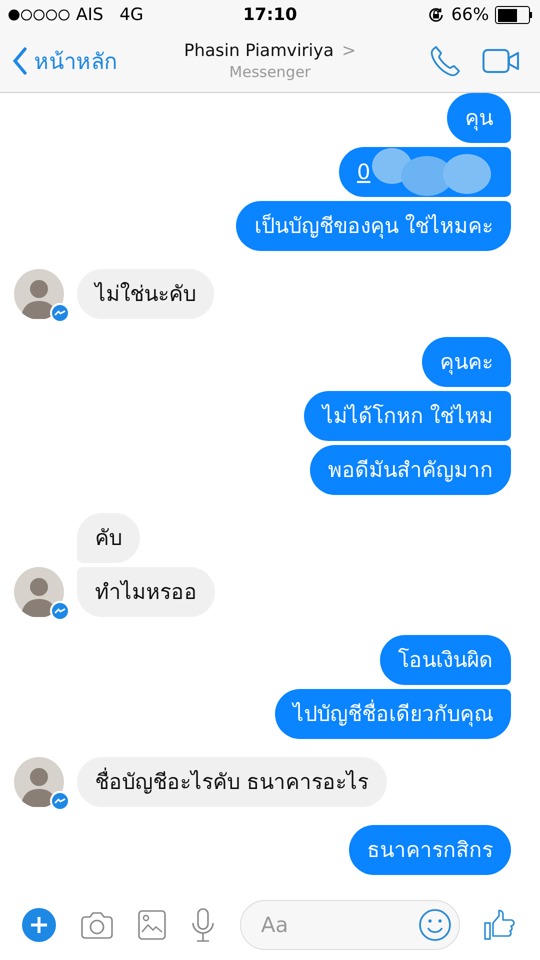 This screenshot has width=540, height=960. I want to click on carrier-name: AIS, so click(90, 15).